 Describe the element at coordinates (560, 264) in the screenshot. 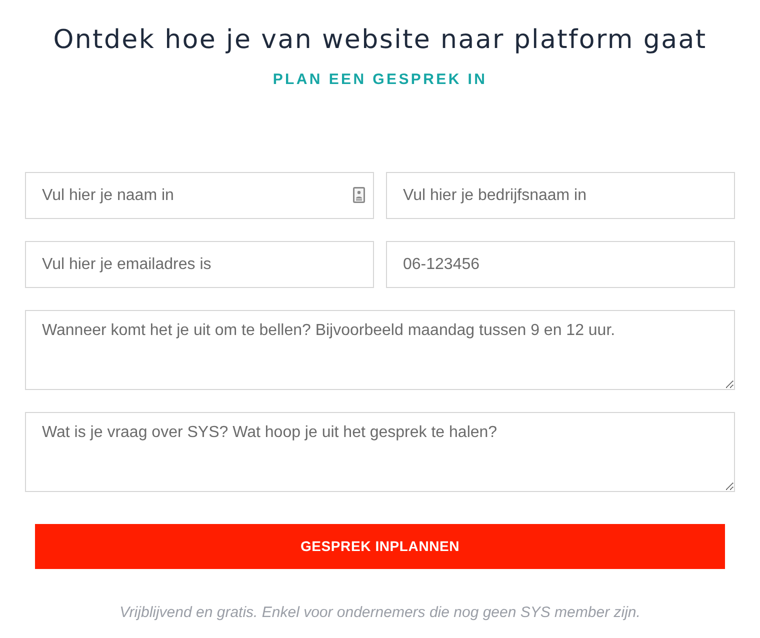

I see `input-field: 06-123456` at that location.